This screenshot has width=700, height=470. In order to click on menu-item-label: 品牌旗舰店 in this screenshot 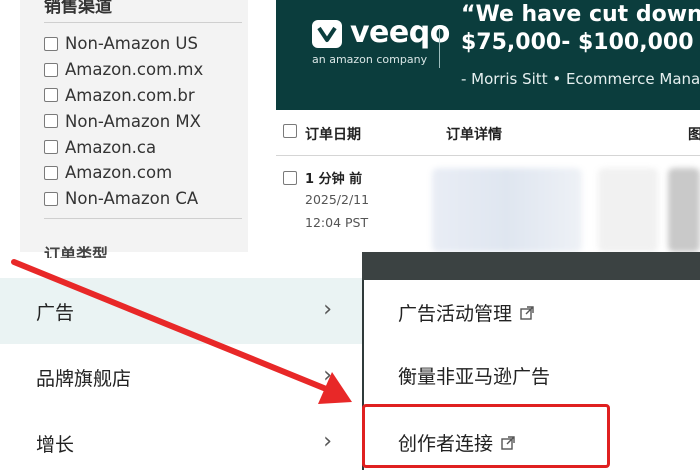, I will do `click(84, 379)`.